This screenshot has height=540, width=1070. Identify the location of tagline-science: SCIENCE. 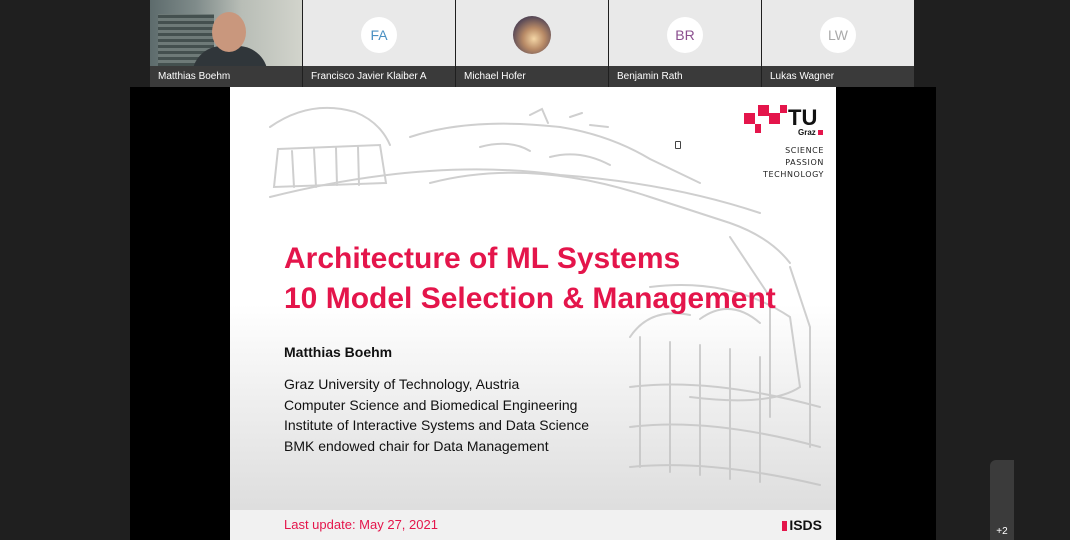
(804, 150).